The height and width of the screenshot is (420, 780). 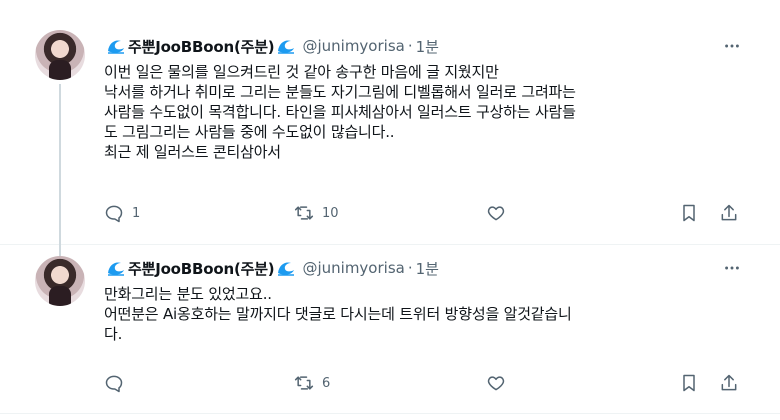 I want to click on thread-connector-line, so click(x=60, y=172).